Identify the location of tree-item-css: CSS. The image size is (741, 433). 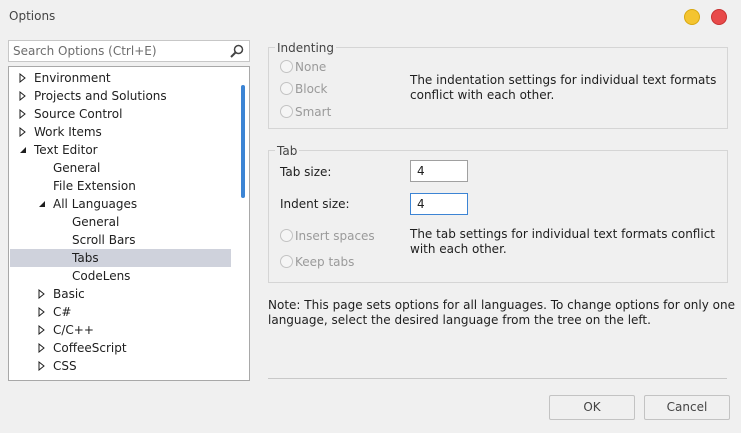
(120, 366).